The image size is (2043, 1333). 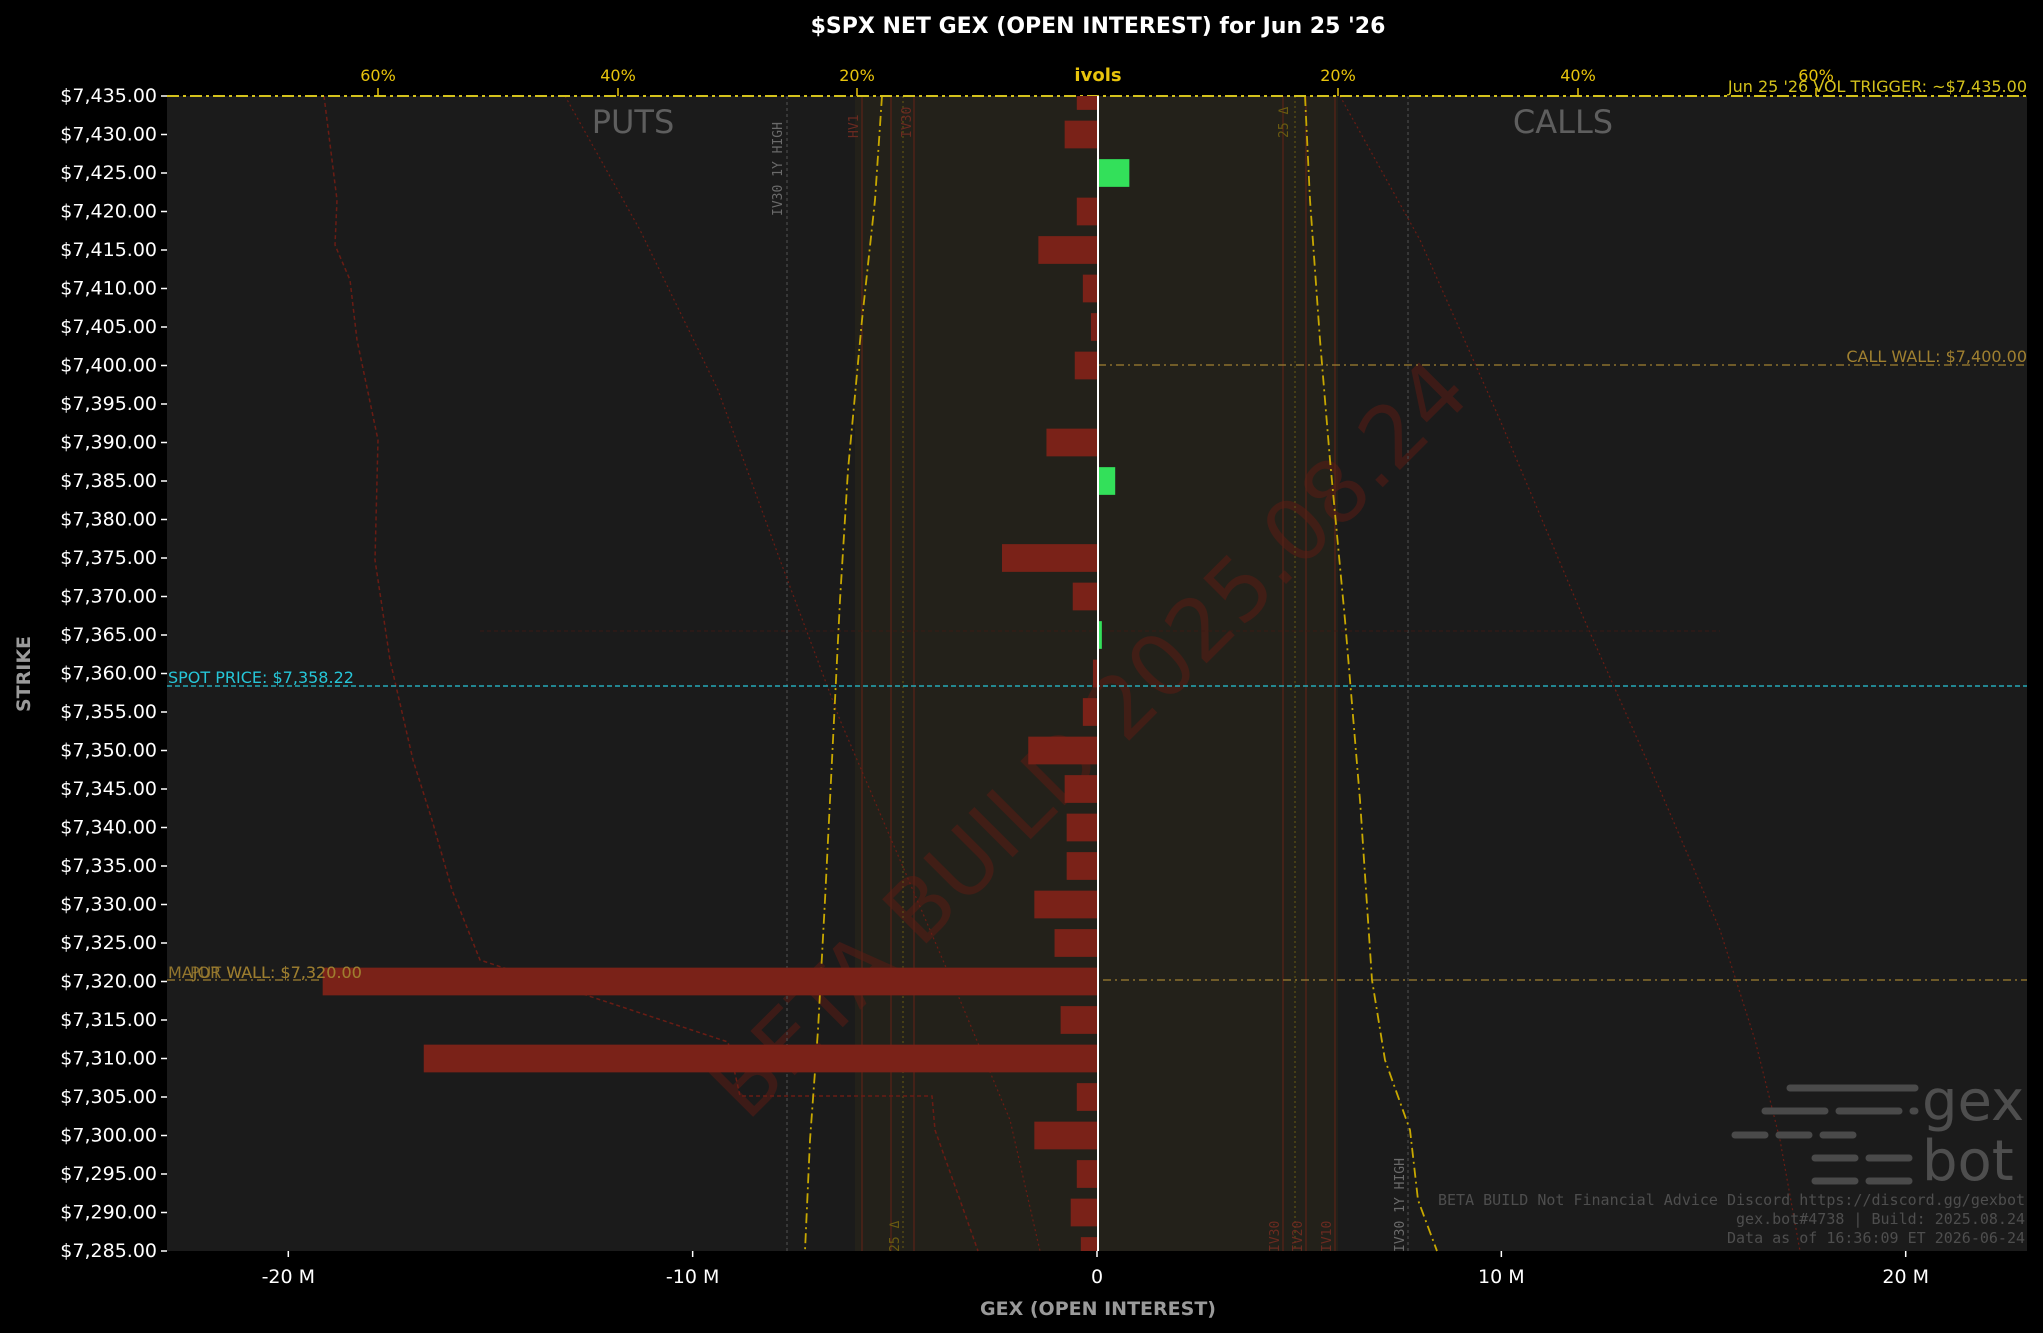 I want to click on y-tick-label: $7,300.00, so click(x=108, y=1136).